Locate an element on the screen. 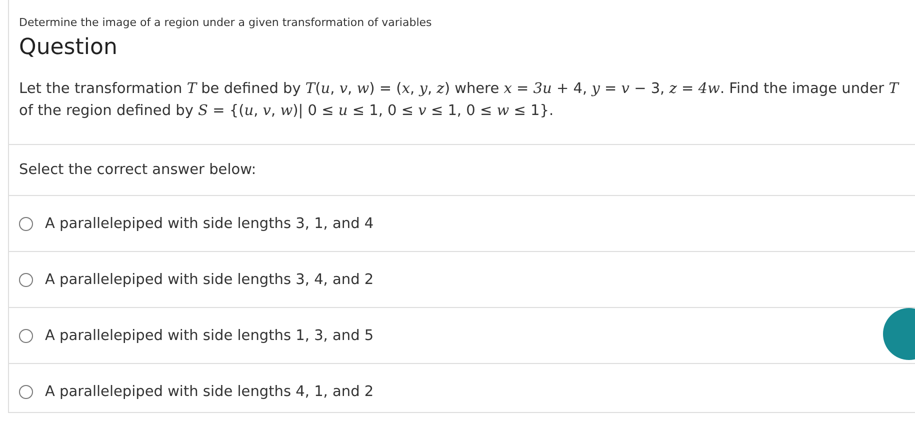 The height and width of the screenshot is (427, 915). question-heading: Question is located at coordinates (68, 47).